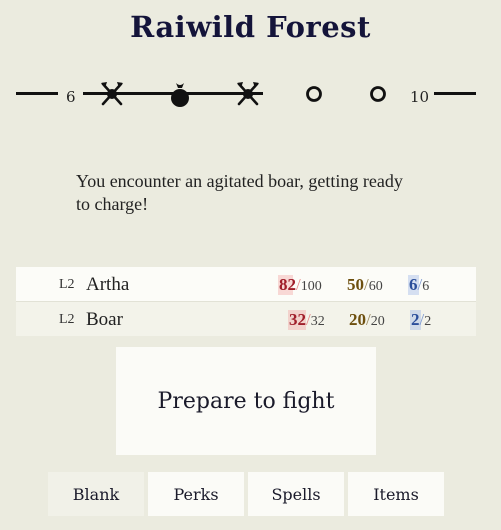  Describe the element at coordinates (317, 321) in the screenshot. I see `hp-max: 32` at that location.